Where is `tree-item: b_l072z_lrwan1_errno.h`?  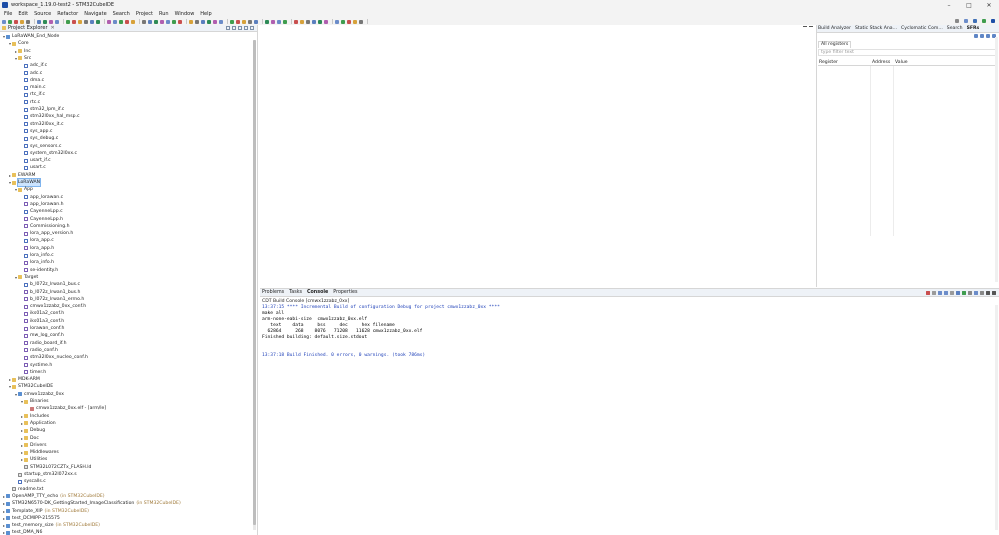 tree-item: b_l072z_lrwan1_errno.h is located at coordinates (52, 299).